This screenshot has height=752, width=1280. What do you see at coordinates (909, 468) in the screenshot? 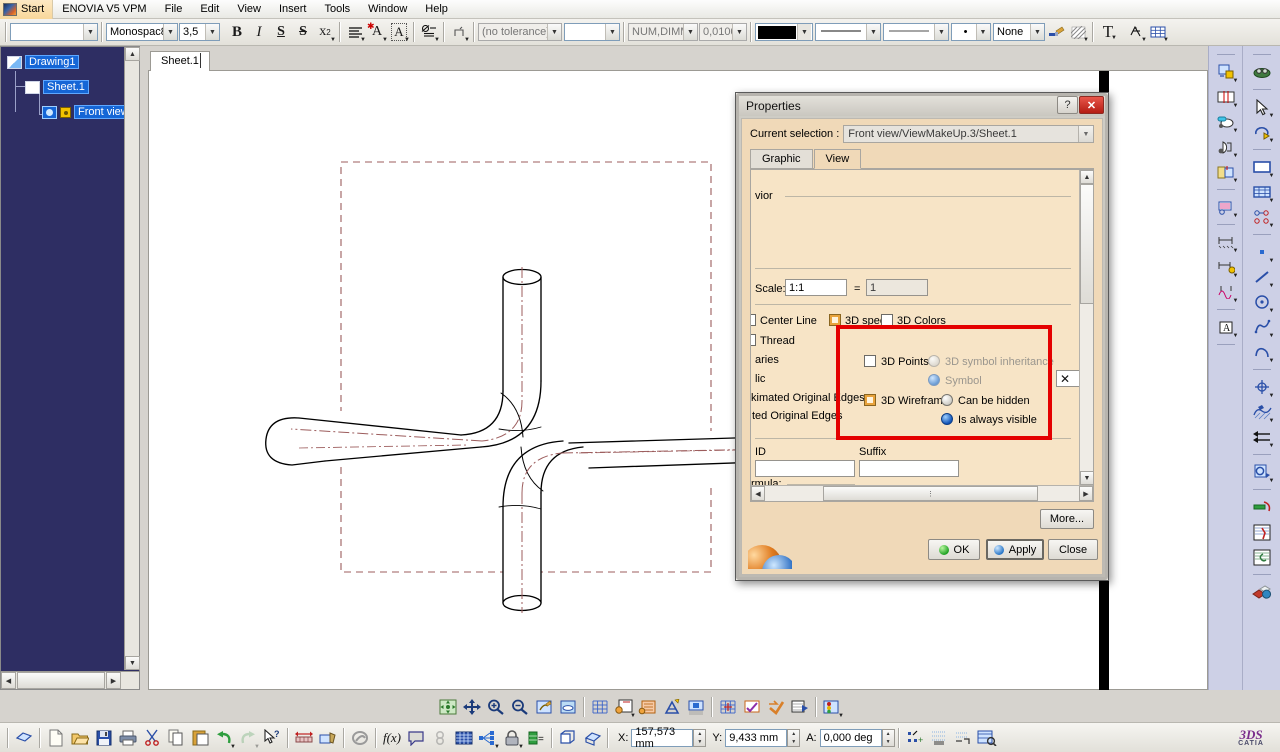
I see `suffix-input` at bounding box center [909, 468].